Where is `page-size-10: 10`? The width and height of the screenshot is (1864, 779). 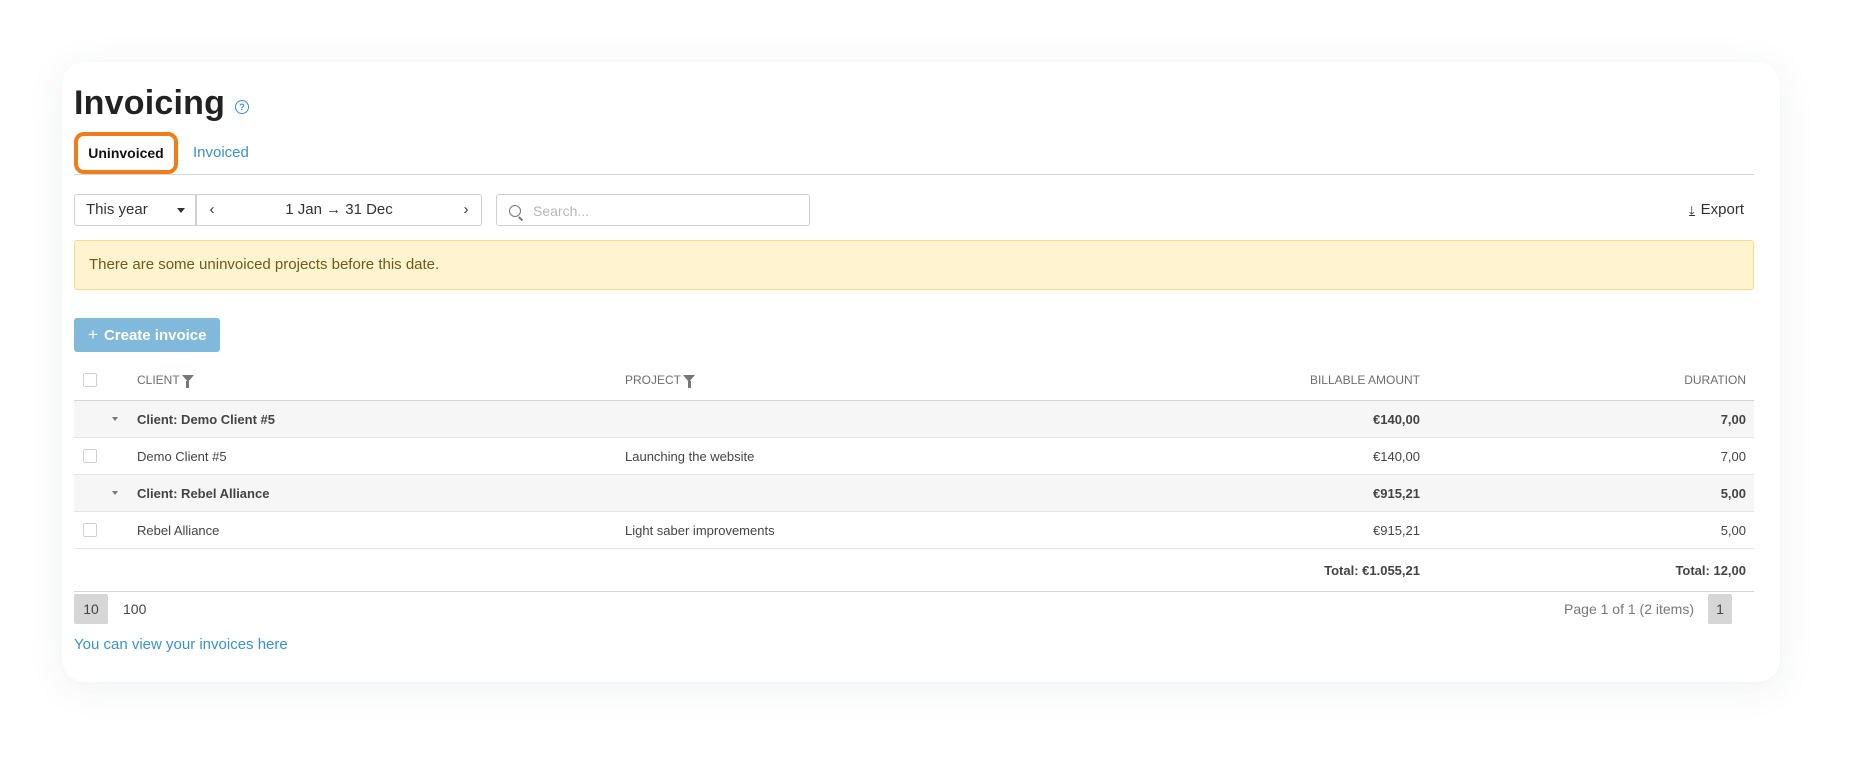 page-size-10: 10 is located at coordinates (91, 609).